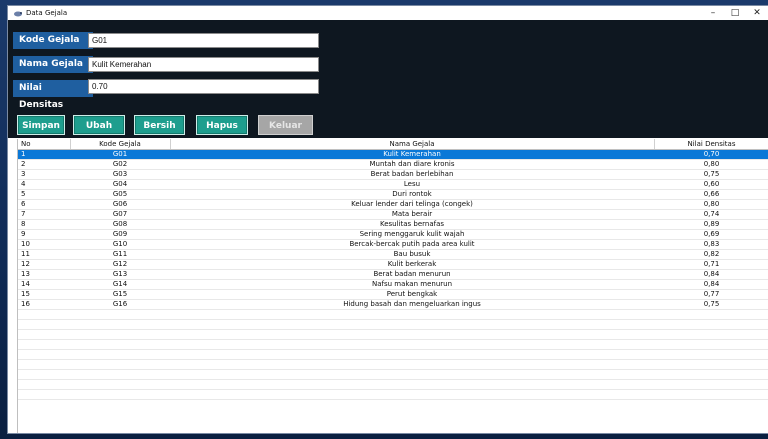 This screenshot has height=439, width=768. I want to click on table-row: 8 G08 Kesulitas bernafas 0,89, so click(393, 224).